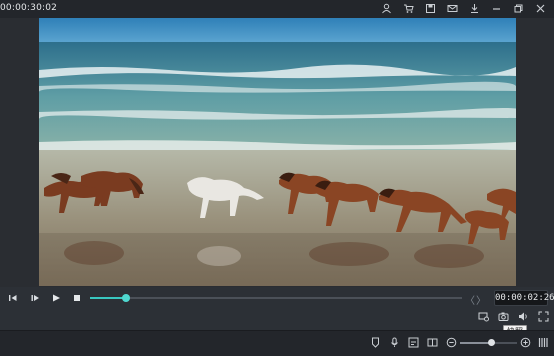 The height and width of the screenshot is (356, 554). I want to click on download-icon, so click(474, 8).